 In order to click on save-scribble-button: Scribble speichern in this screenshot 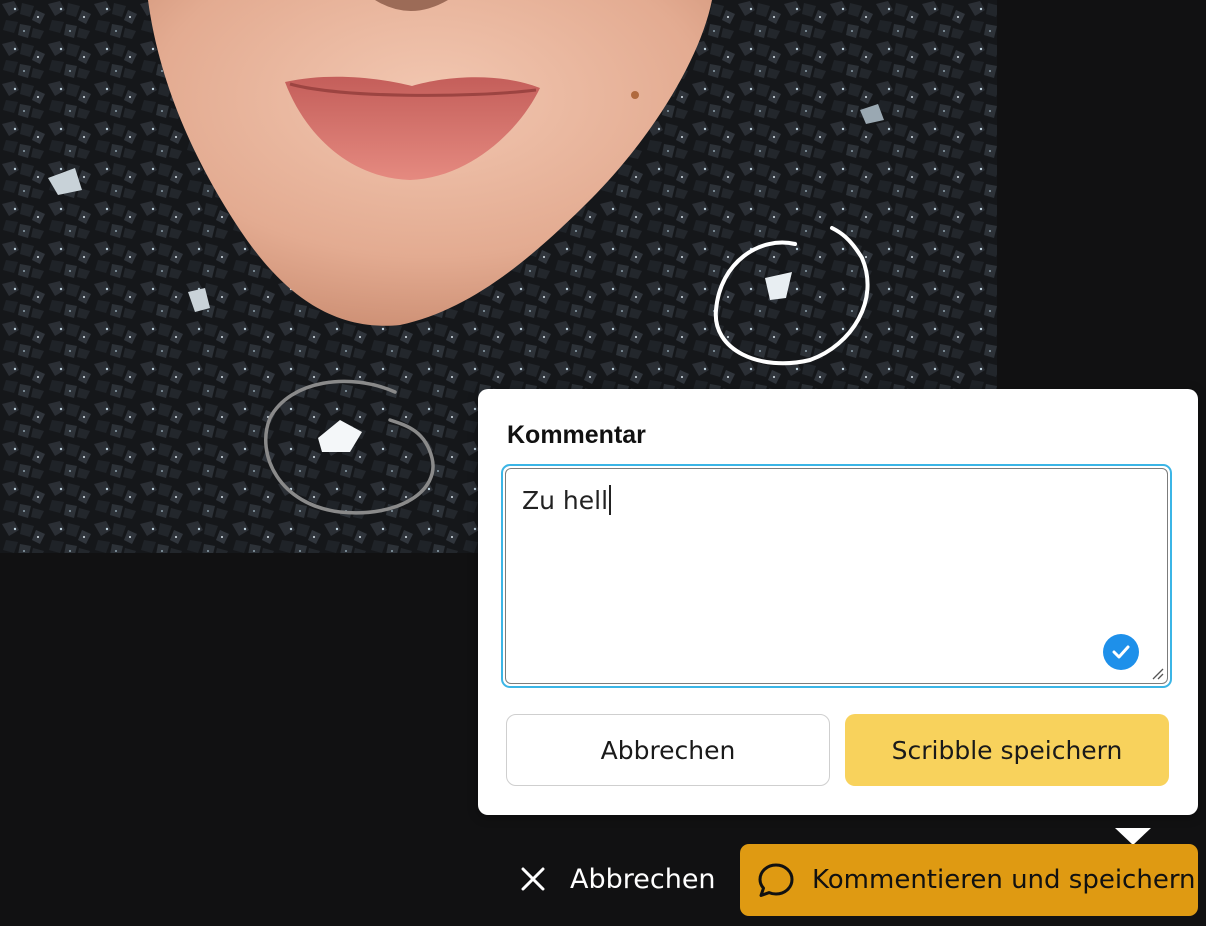, I will do `click(1007, 750)`.